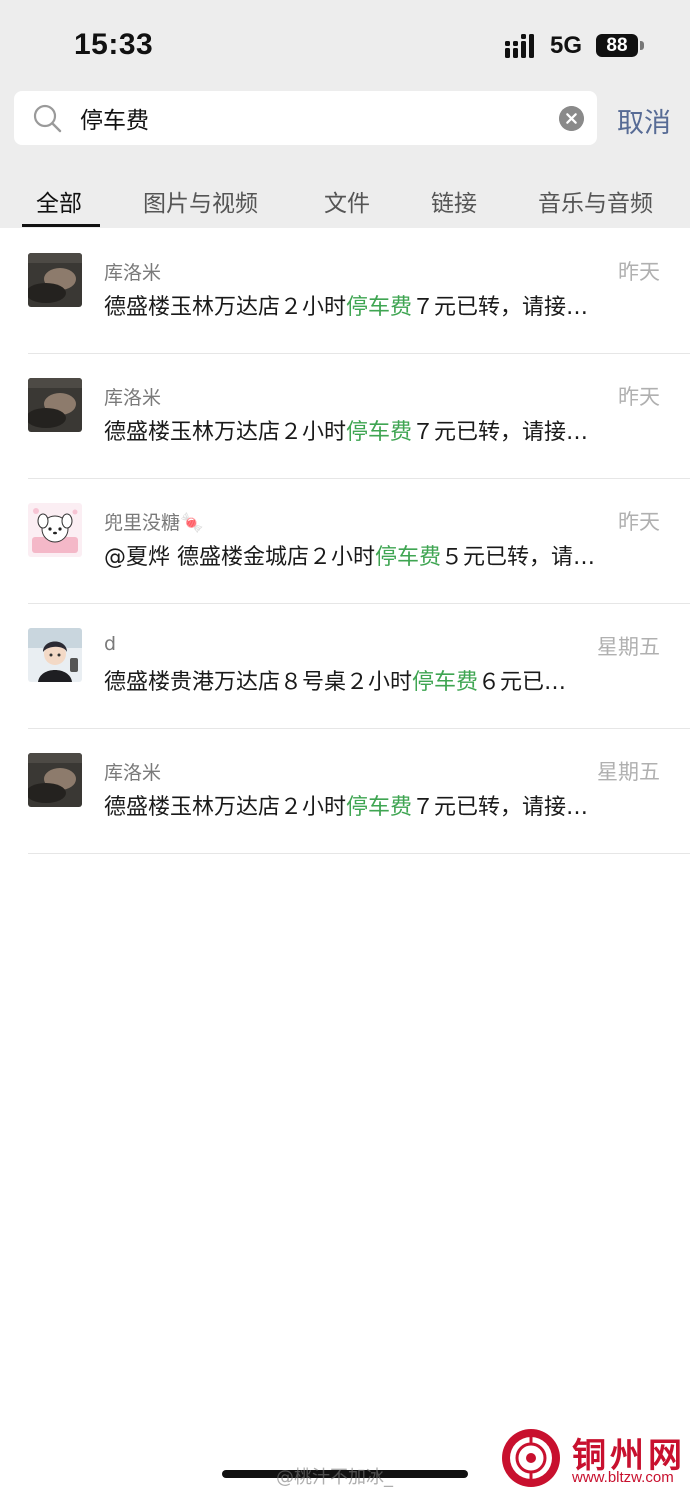 The width and height of the screenshot is (690, 1493). I want to click on battery-level: 88, so click(617, 45).